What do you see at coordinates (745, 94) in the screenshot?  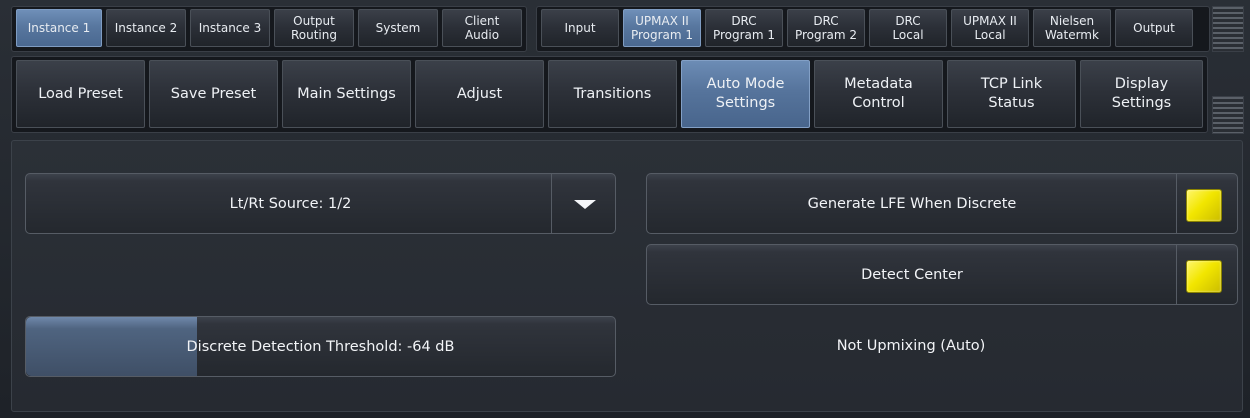 I see `auto-mode-settings-button: Auto Mode Settings` at bounding box center [745, 94].